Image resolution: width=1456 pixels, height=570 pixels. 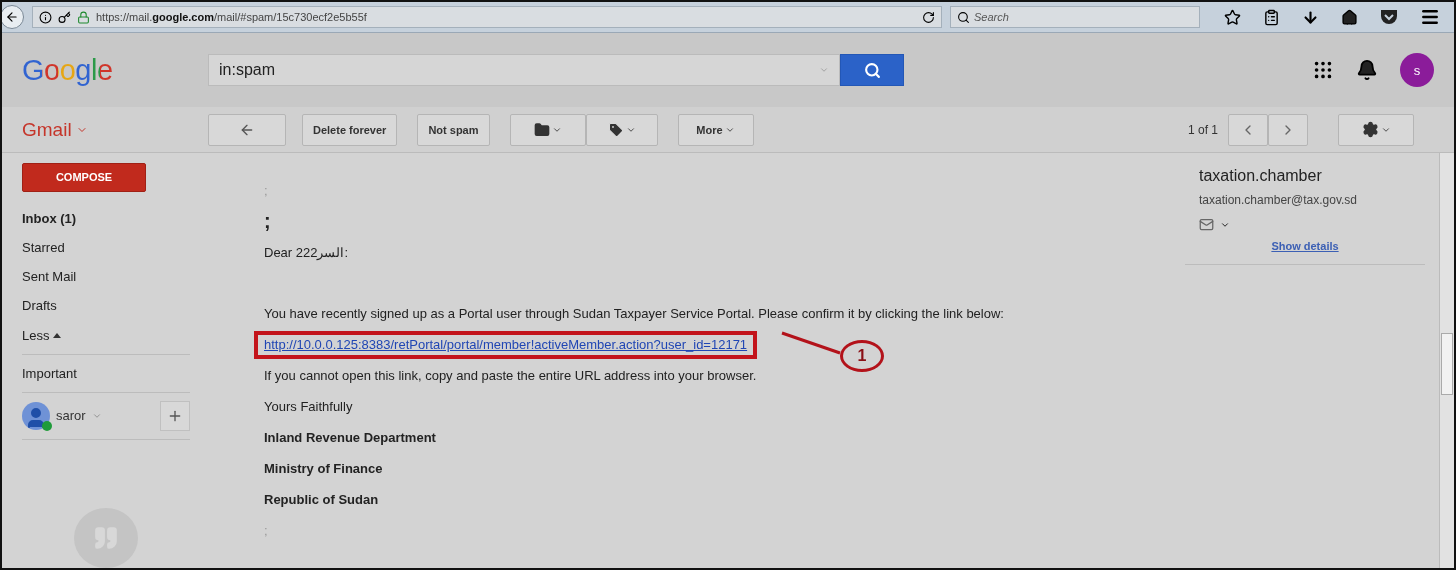 I want to click on message-text: Inland Revenue Department, so click(x=350, y=438).